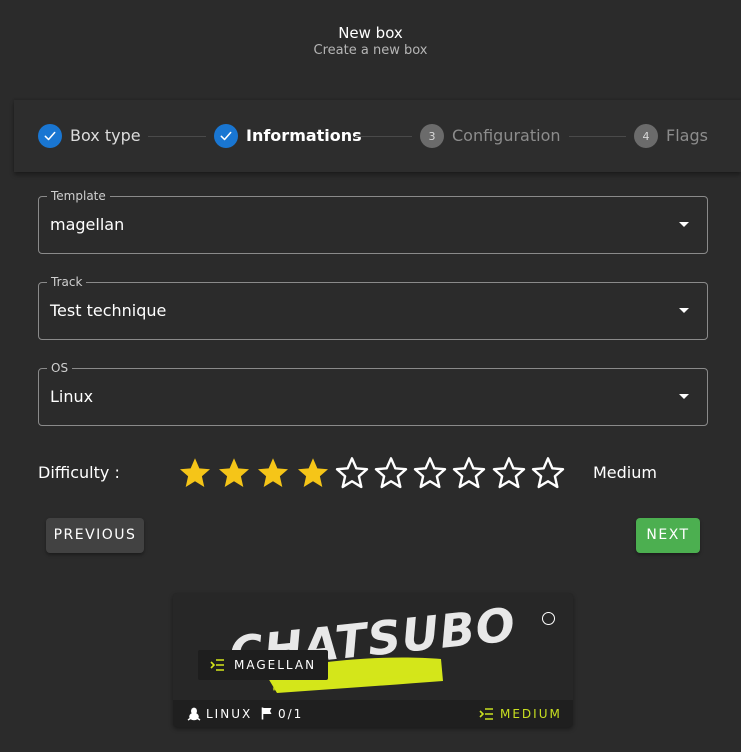 The height and width of the screenshot is (752, 741). Describe the element at coordinates (531, 713) in the screenshot. I see `difficulty-badge-text: MEDIUM` at that location.